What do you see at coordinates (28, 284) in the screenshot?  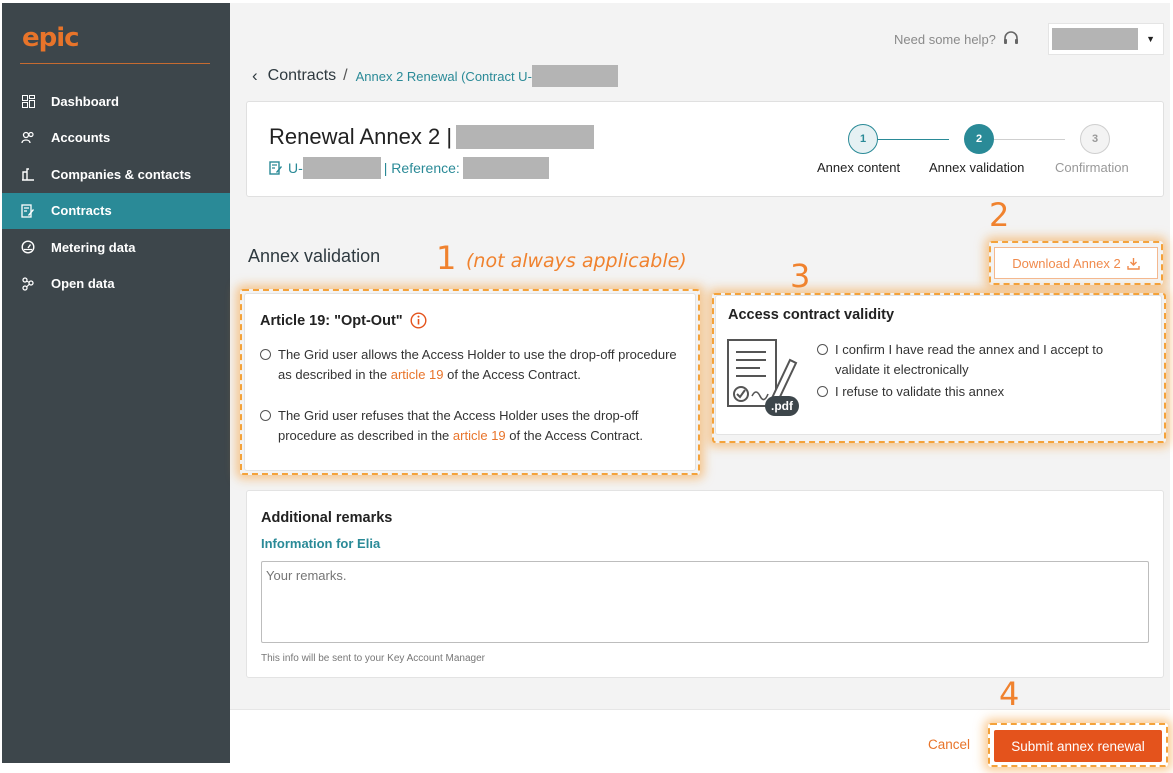 I see `network-icon` at bounding box center [28, 284].